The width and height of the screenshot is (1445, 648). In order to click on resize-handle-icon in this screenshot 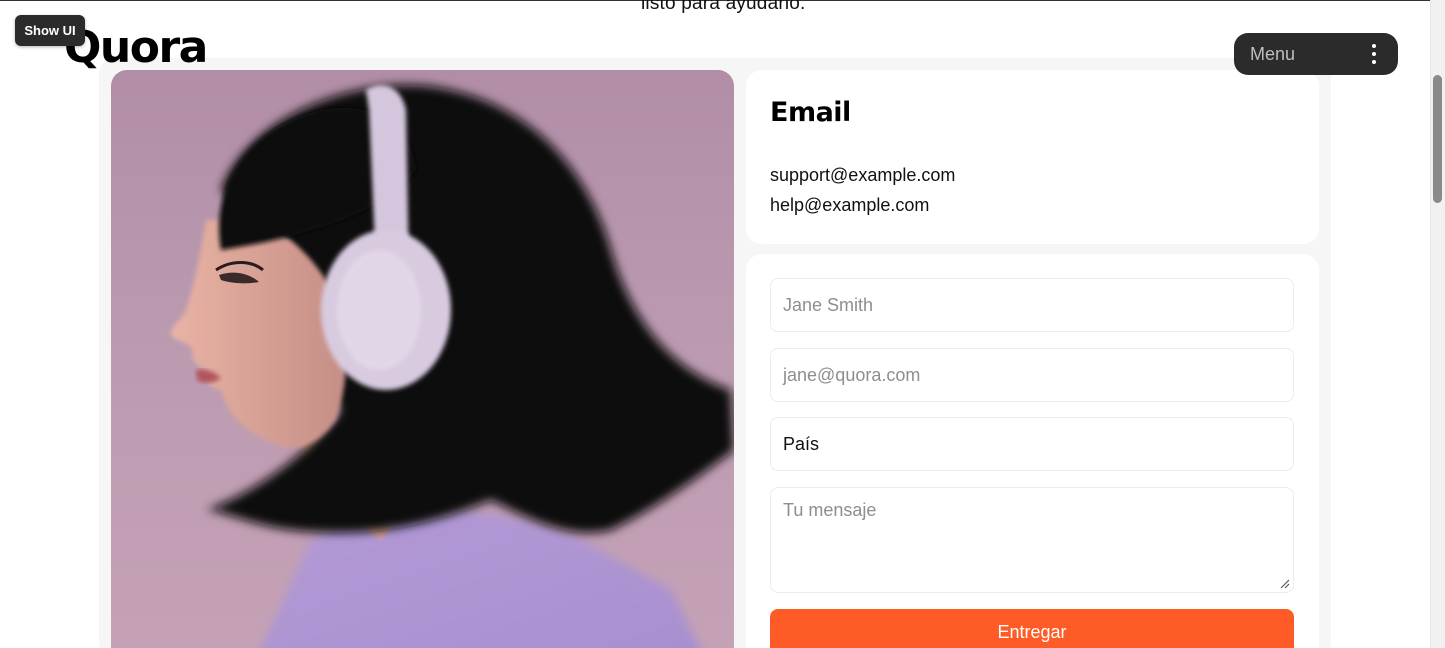, I will do `click(1284, 583)`.